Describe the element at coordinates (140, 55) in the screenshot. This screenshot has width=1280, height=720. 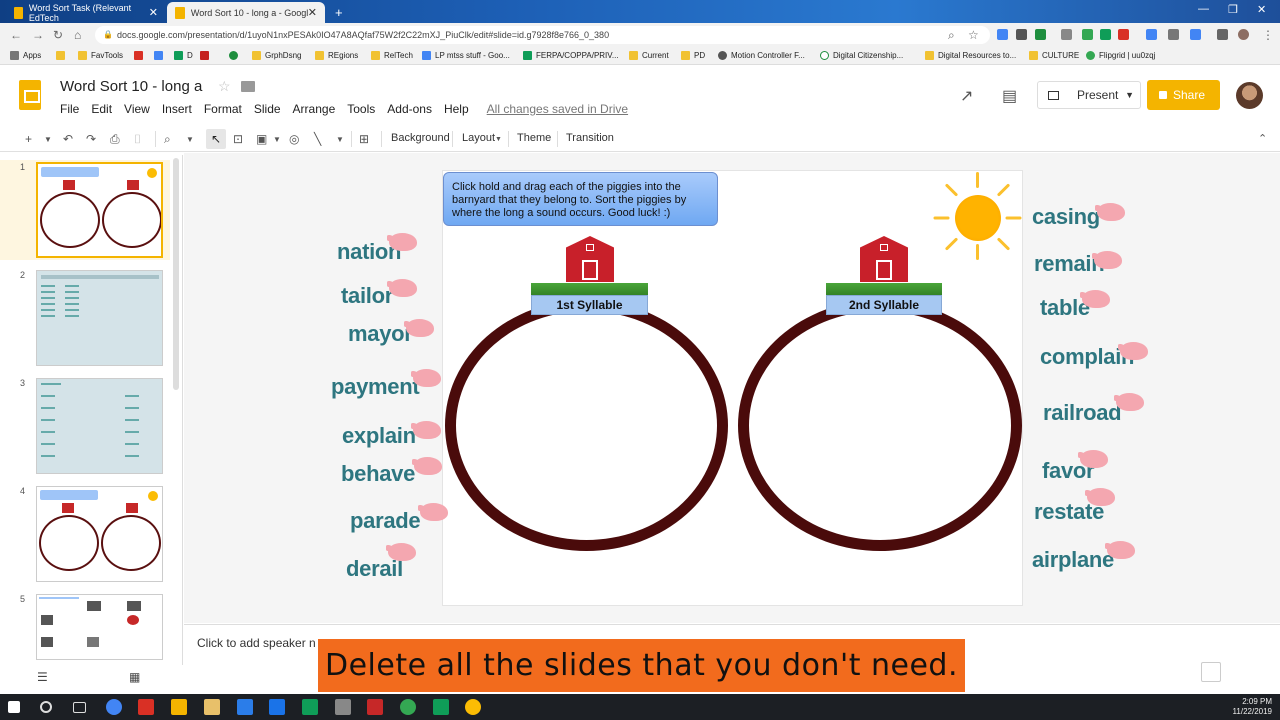
I see `bookmark-gmail` at that location.